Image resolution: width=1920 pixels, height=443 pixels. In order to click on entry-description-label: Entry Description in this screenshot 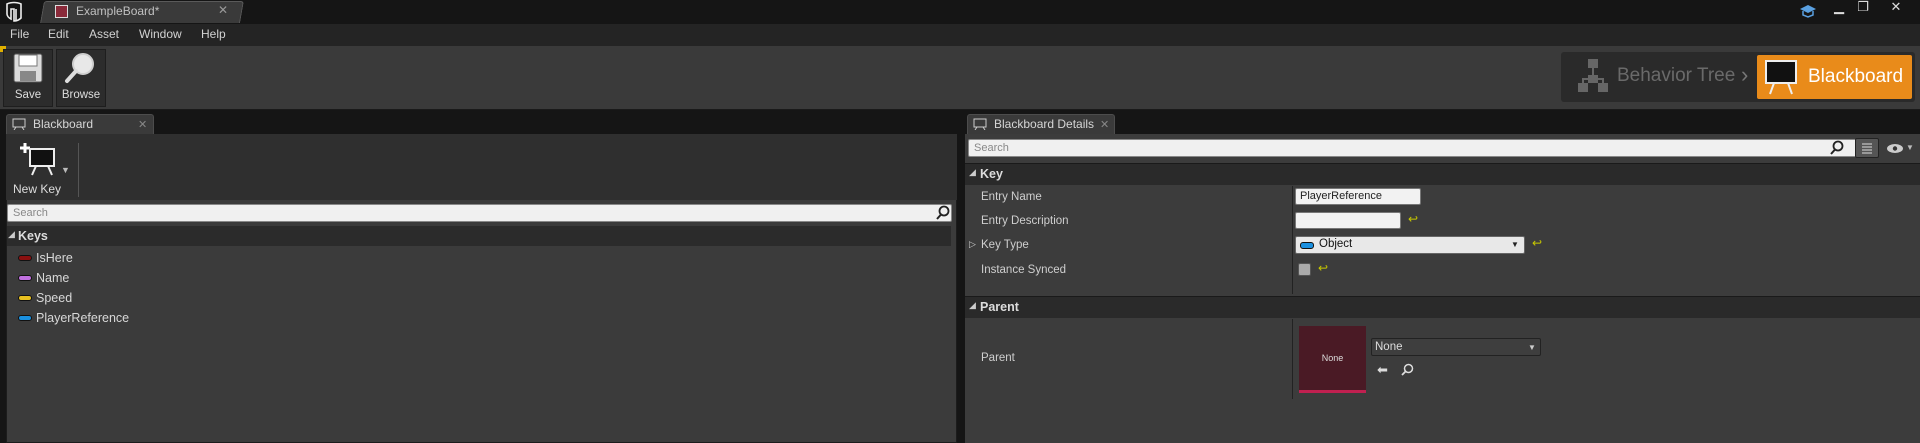, I will do `click(1025, 221)`.